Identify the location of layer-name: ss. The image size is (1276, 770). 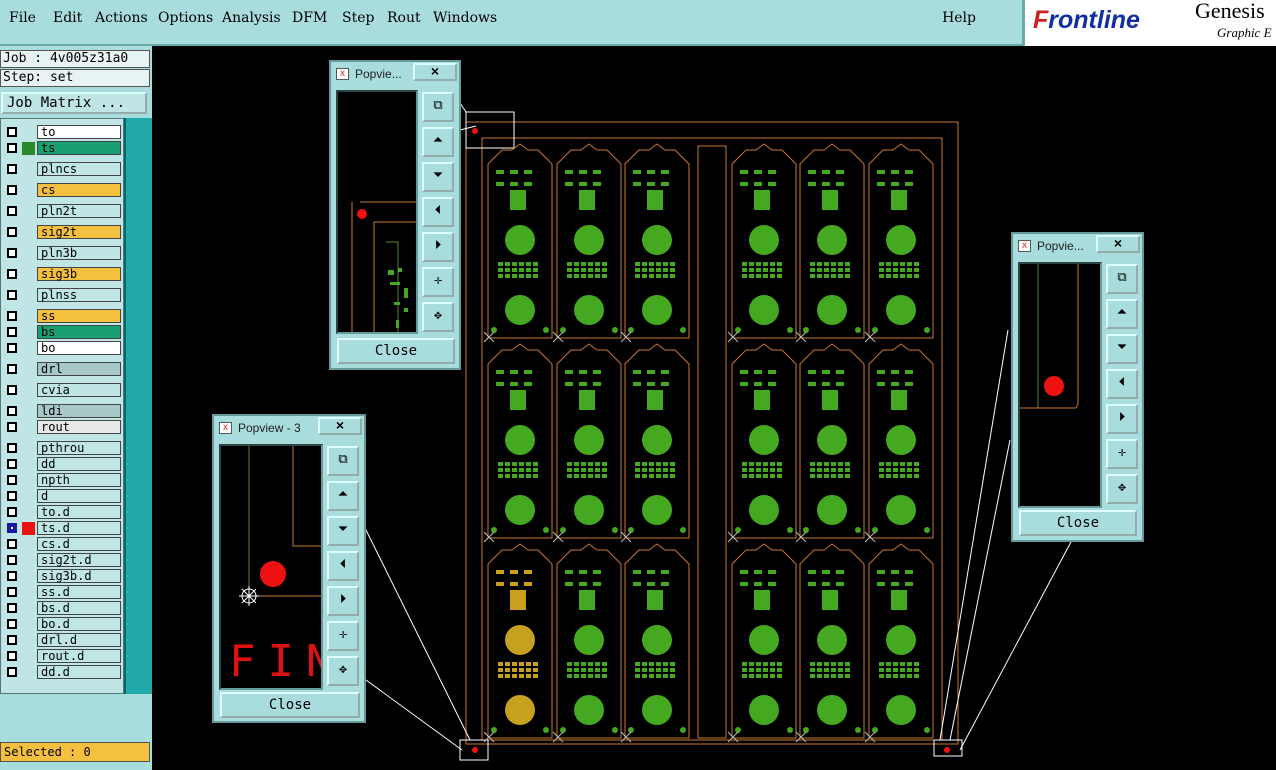
(79, 316).